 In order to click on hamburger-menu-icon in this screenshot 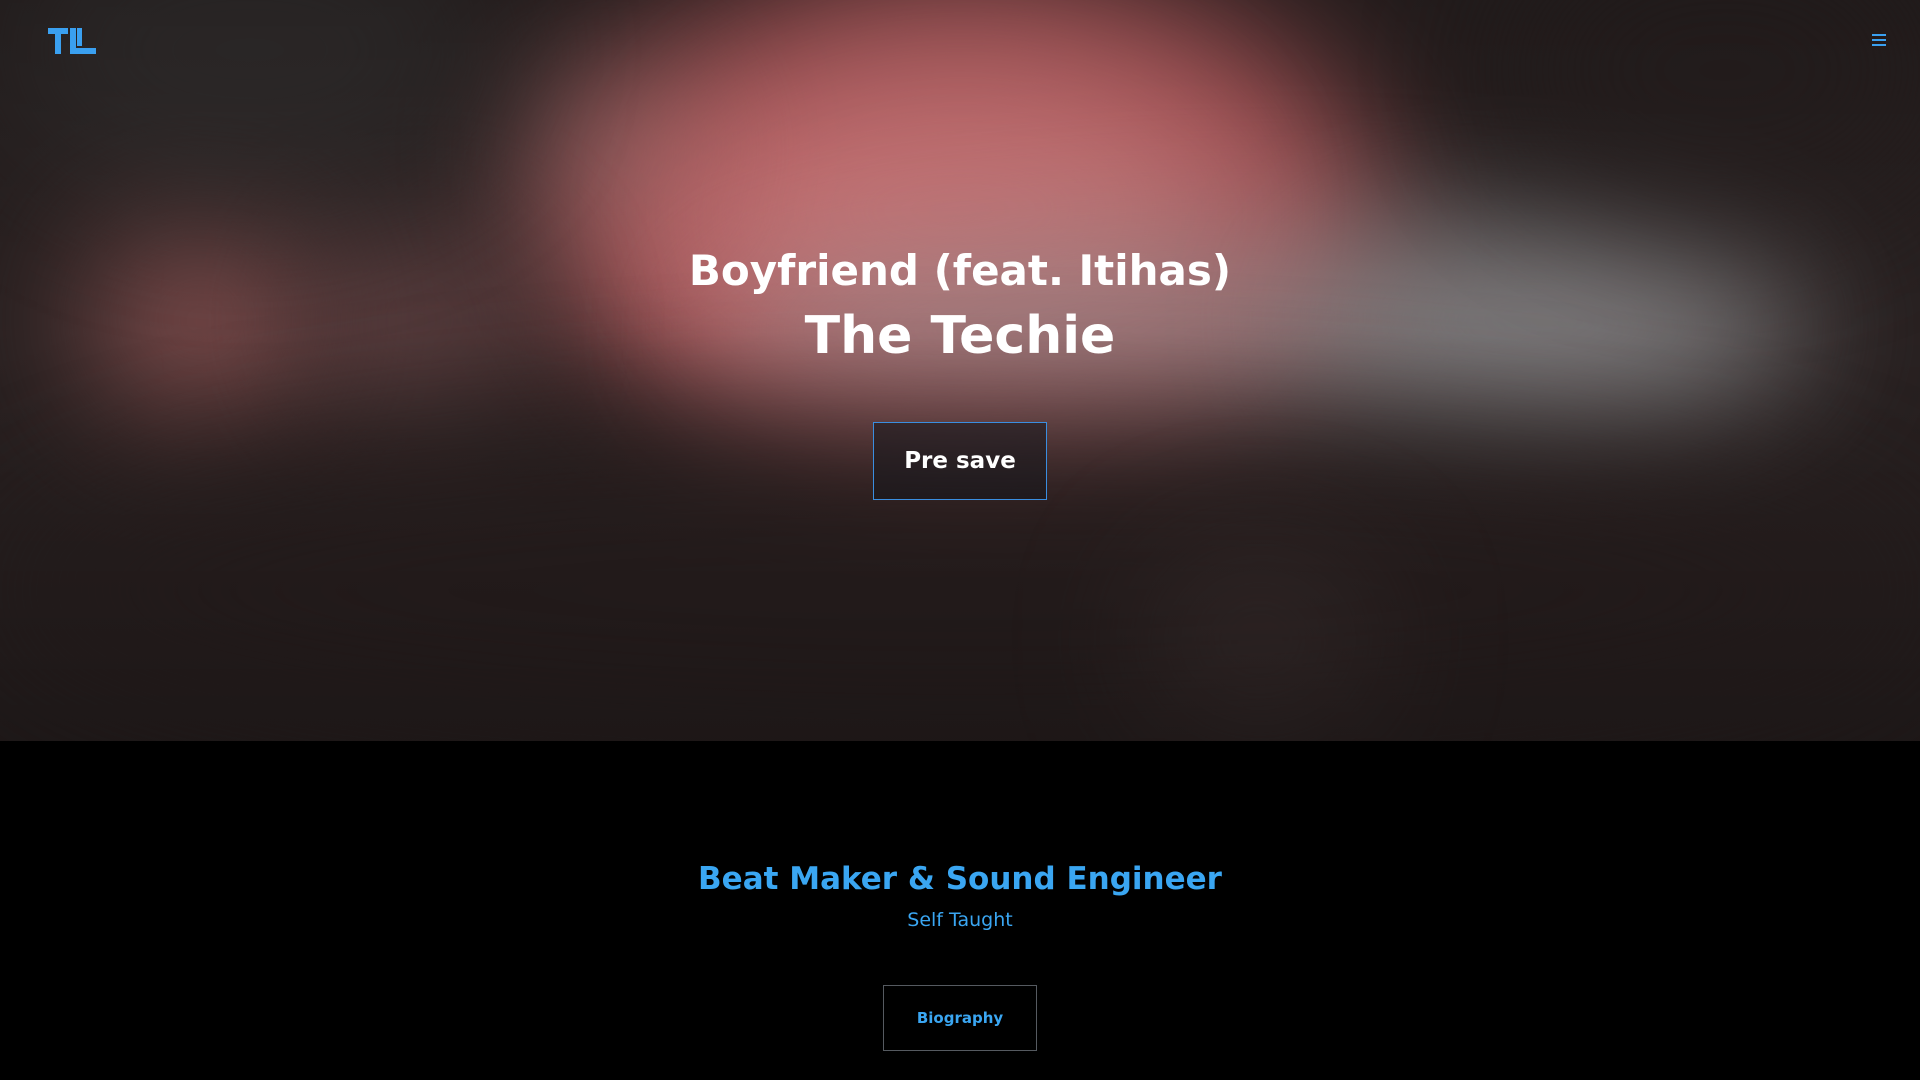, I will do `click(1879, 40)`.